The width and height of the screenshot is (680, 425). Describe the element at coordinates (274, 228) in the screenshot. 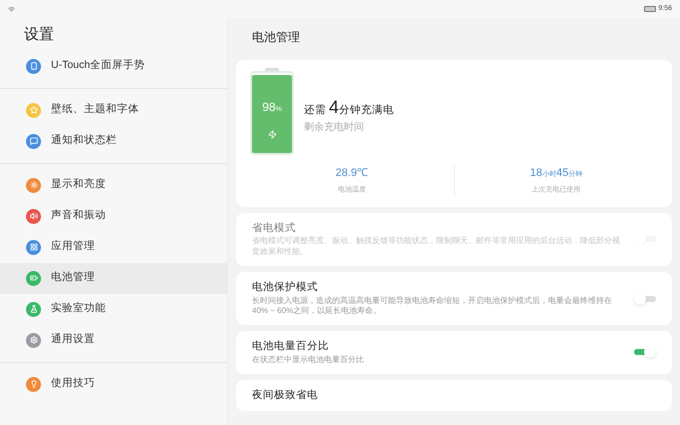

I see `setting-title: 省电模式` at that location.